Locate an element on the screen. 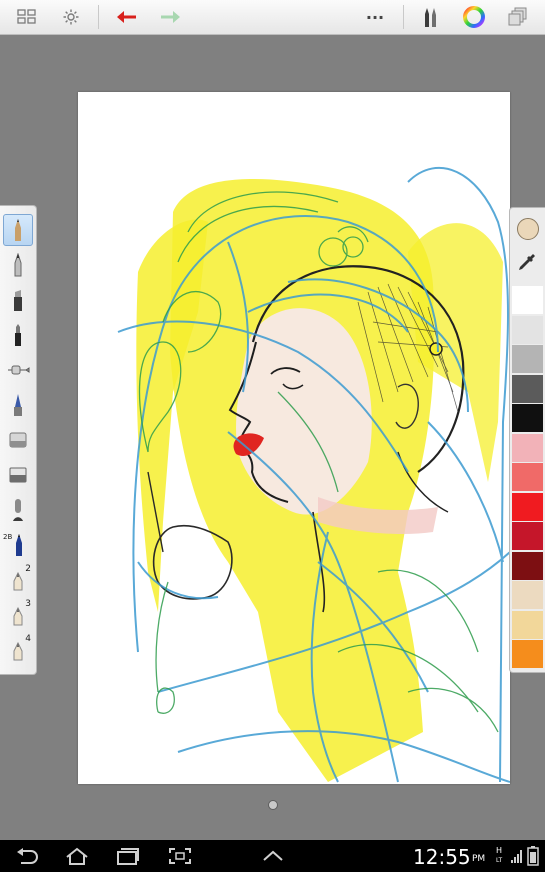 This screenshot has width=545, height=872. brush-palette: 2B 2 3 4 is located at coordinates (18, 440).